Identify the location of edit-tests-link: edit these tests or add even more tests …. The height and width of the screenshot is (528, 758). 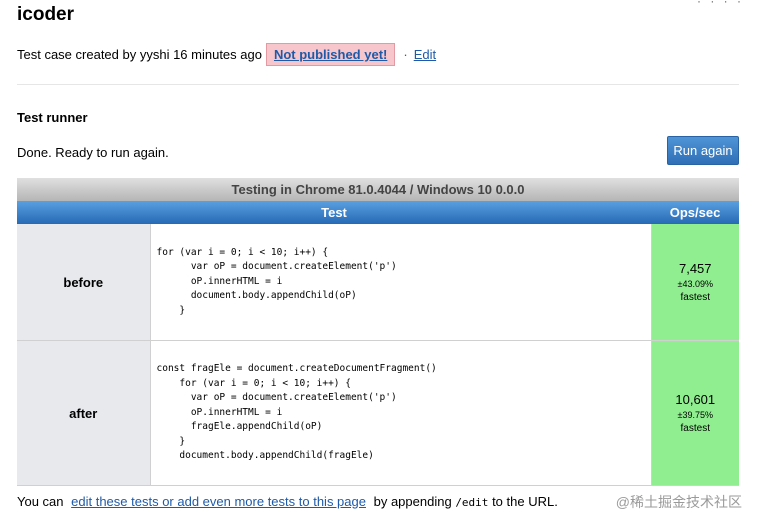
(218, 501).